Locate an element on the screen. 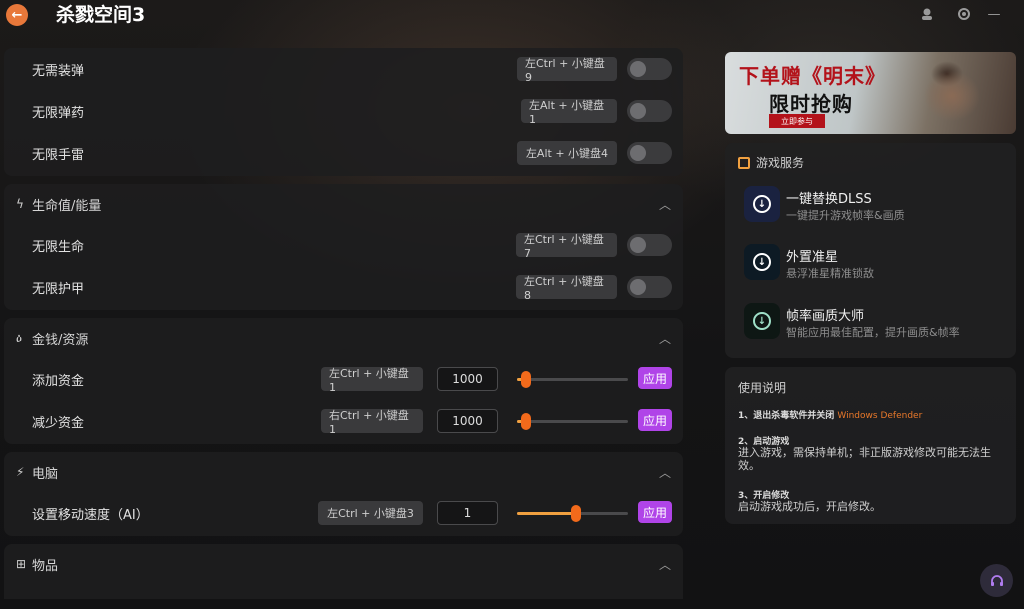  section-header: ⊞ 物品 ︿ is located at coordinates (343, 564).